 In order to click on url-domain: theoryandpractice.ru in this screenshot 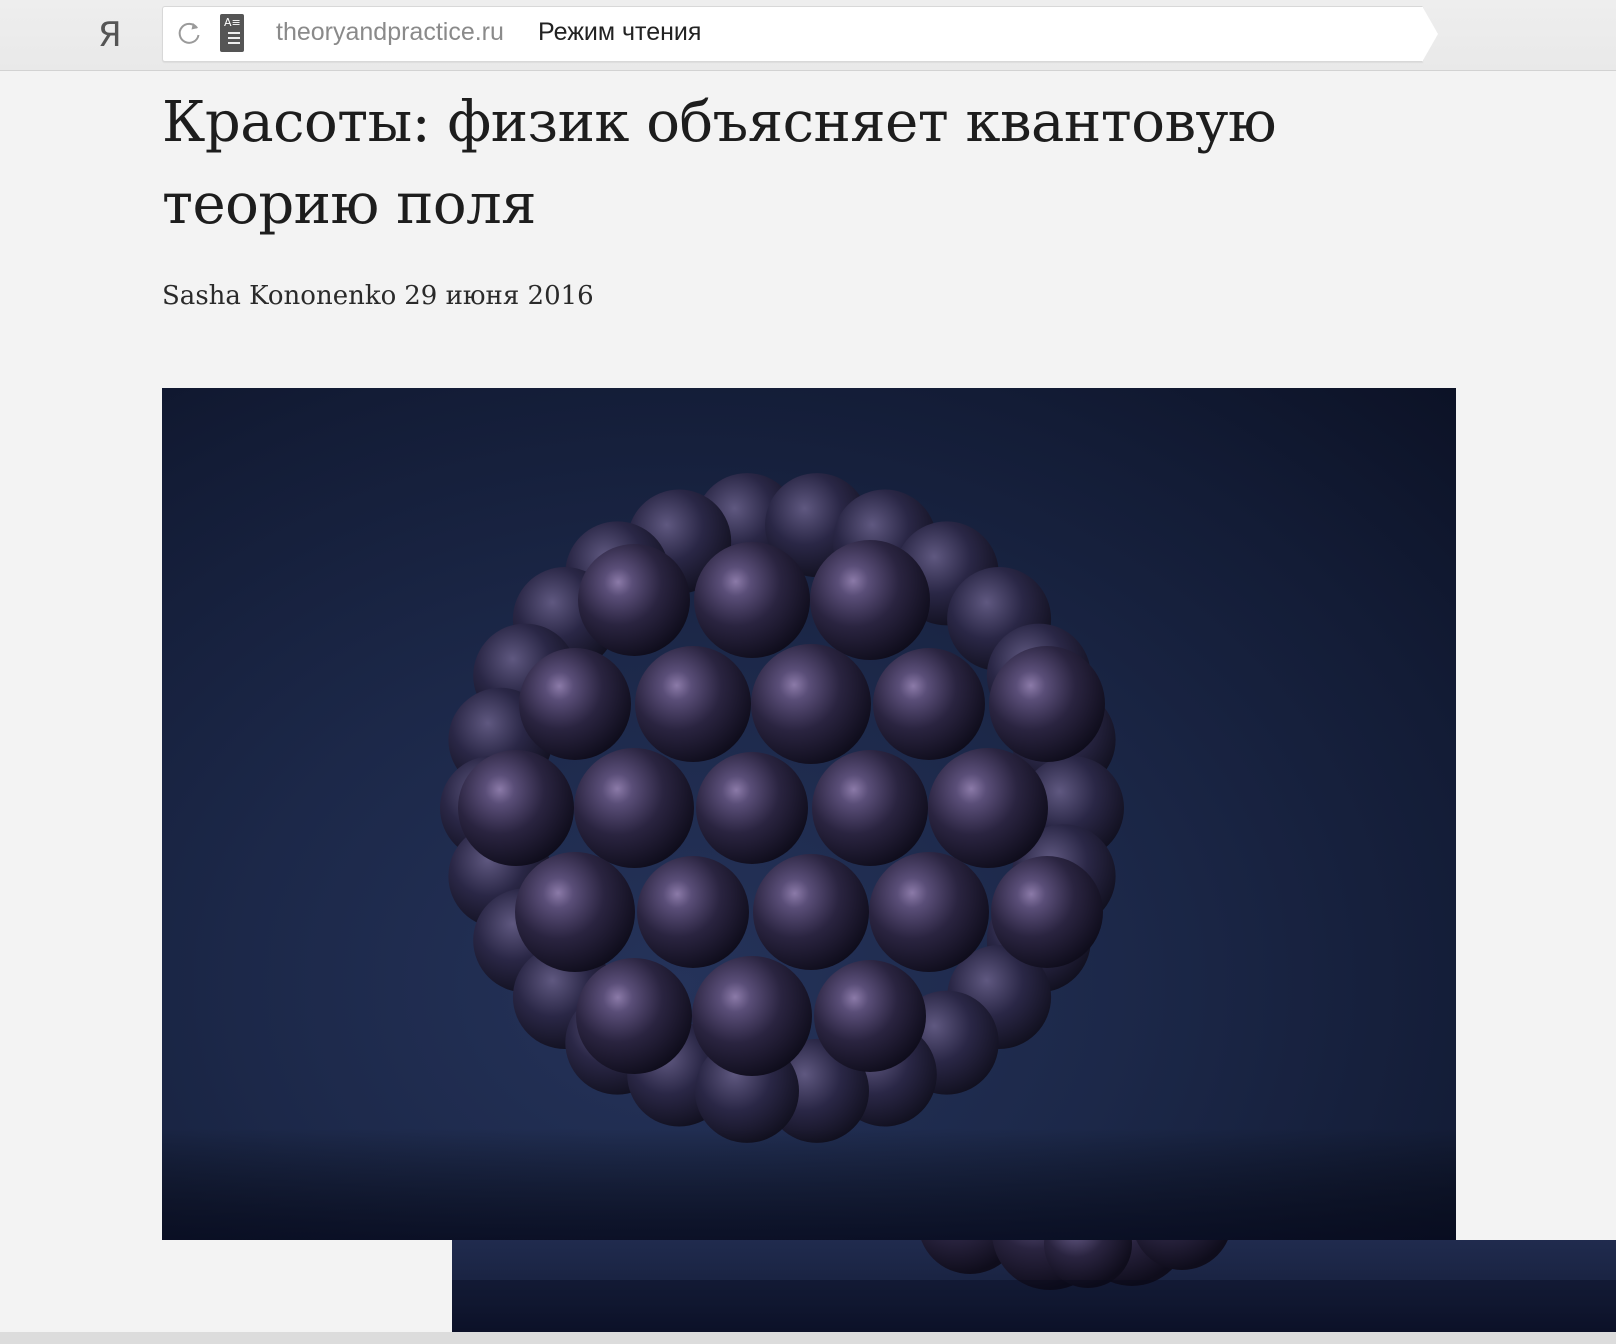, I will do `click(390, 32)`.